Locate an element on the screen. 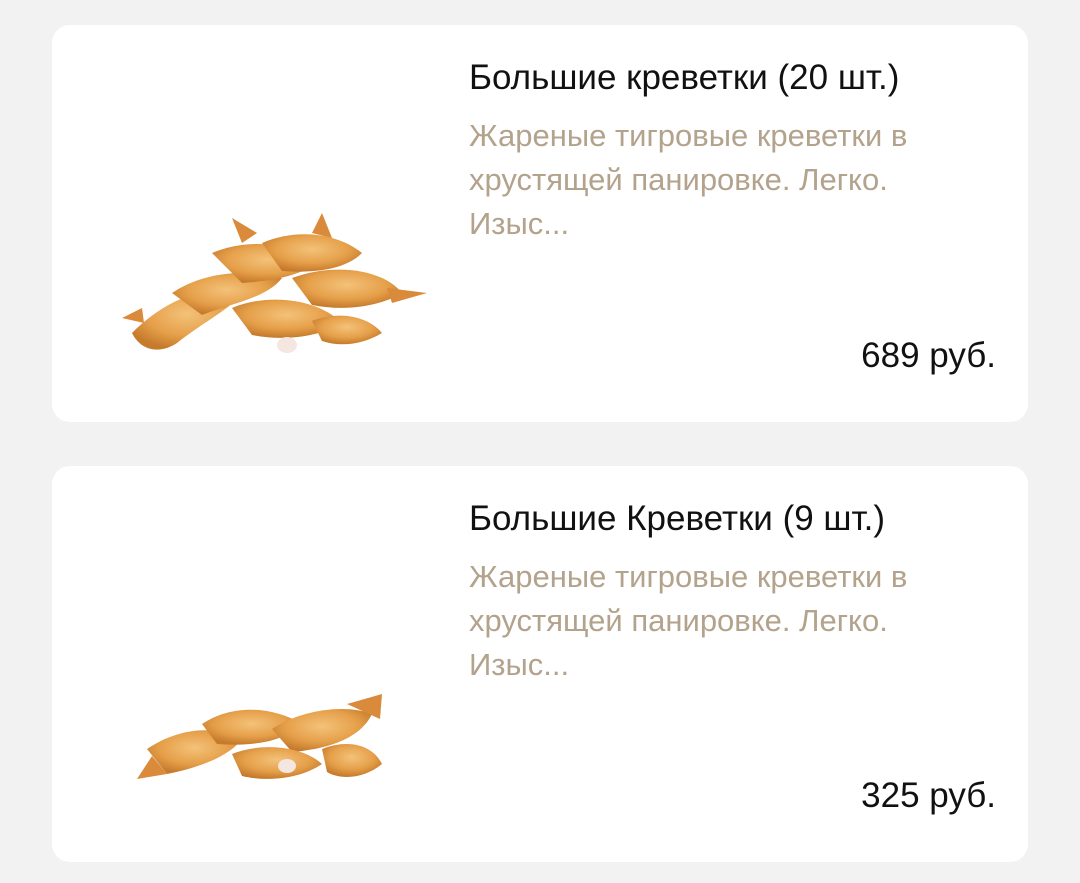  product-price: 325 руб. is located at coordinates (928, 795).